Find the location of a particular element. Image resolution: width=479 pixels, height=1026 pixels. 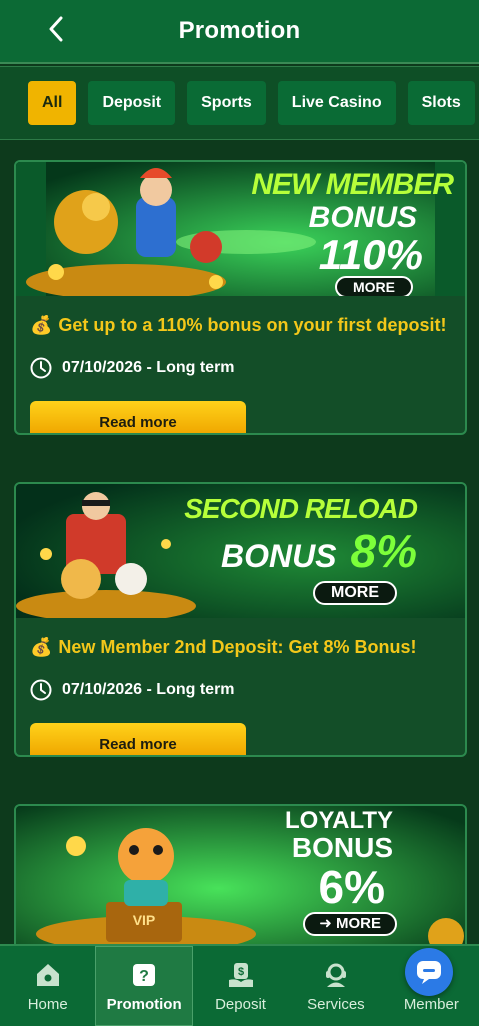

money-hand-icon: $ is located at coordinates (240, 974).